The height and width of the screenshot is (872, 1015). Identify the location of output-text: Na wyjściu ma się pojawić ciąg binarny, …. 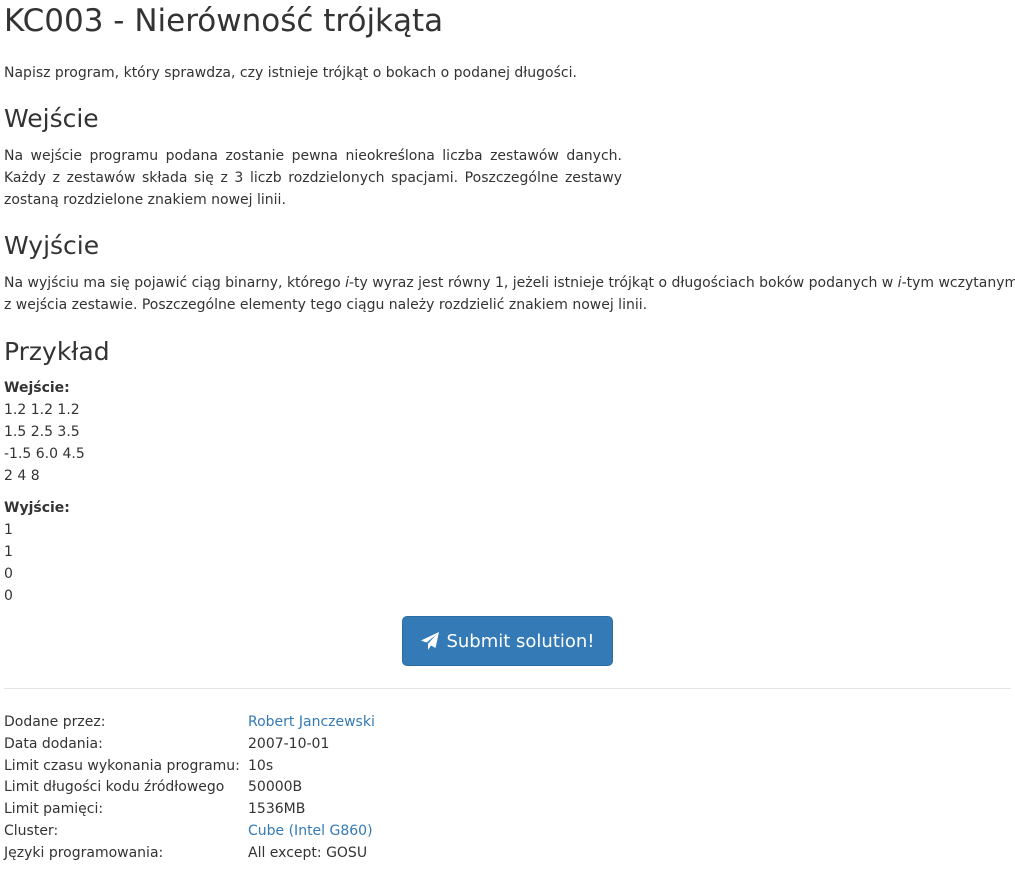
(175, 283).